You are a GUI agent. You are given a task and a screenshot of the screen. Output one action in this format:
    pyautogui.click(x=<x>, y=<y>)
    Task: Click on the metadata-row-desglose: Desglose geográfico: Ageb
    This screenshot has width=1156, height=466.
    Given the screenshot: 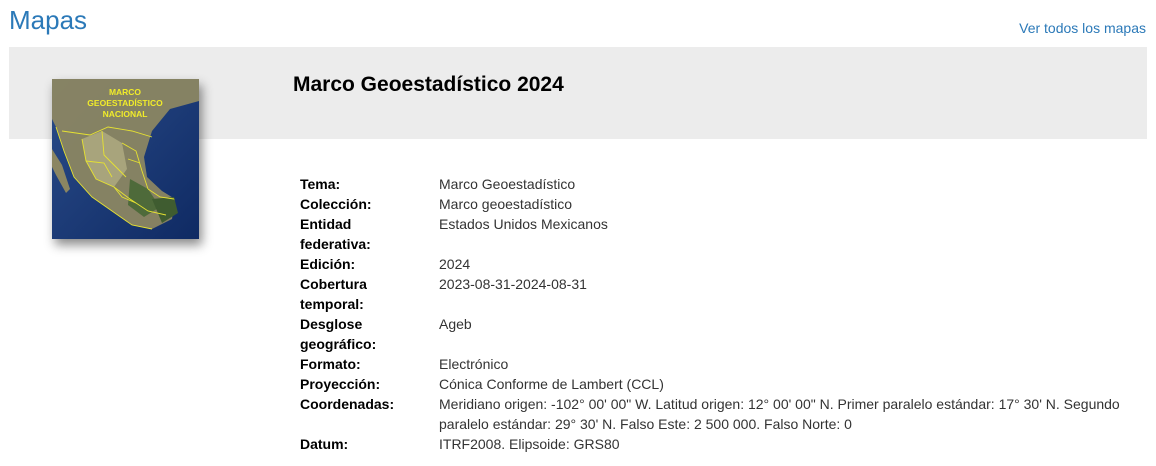 What is the action you would take?
    pyautogui.click(x=720, y=334)
    